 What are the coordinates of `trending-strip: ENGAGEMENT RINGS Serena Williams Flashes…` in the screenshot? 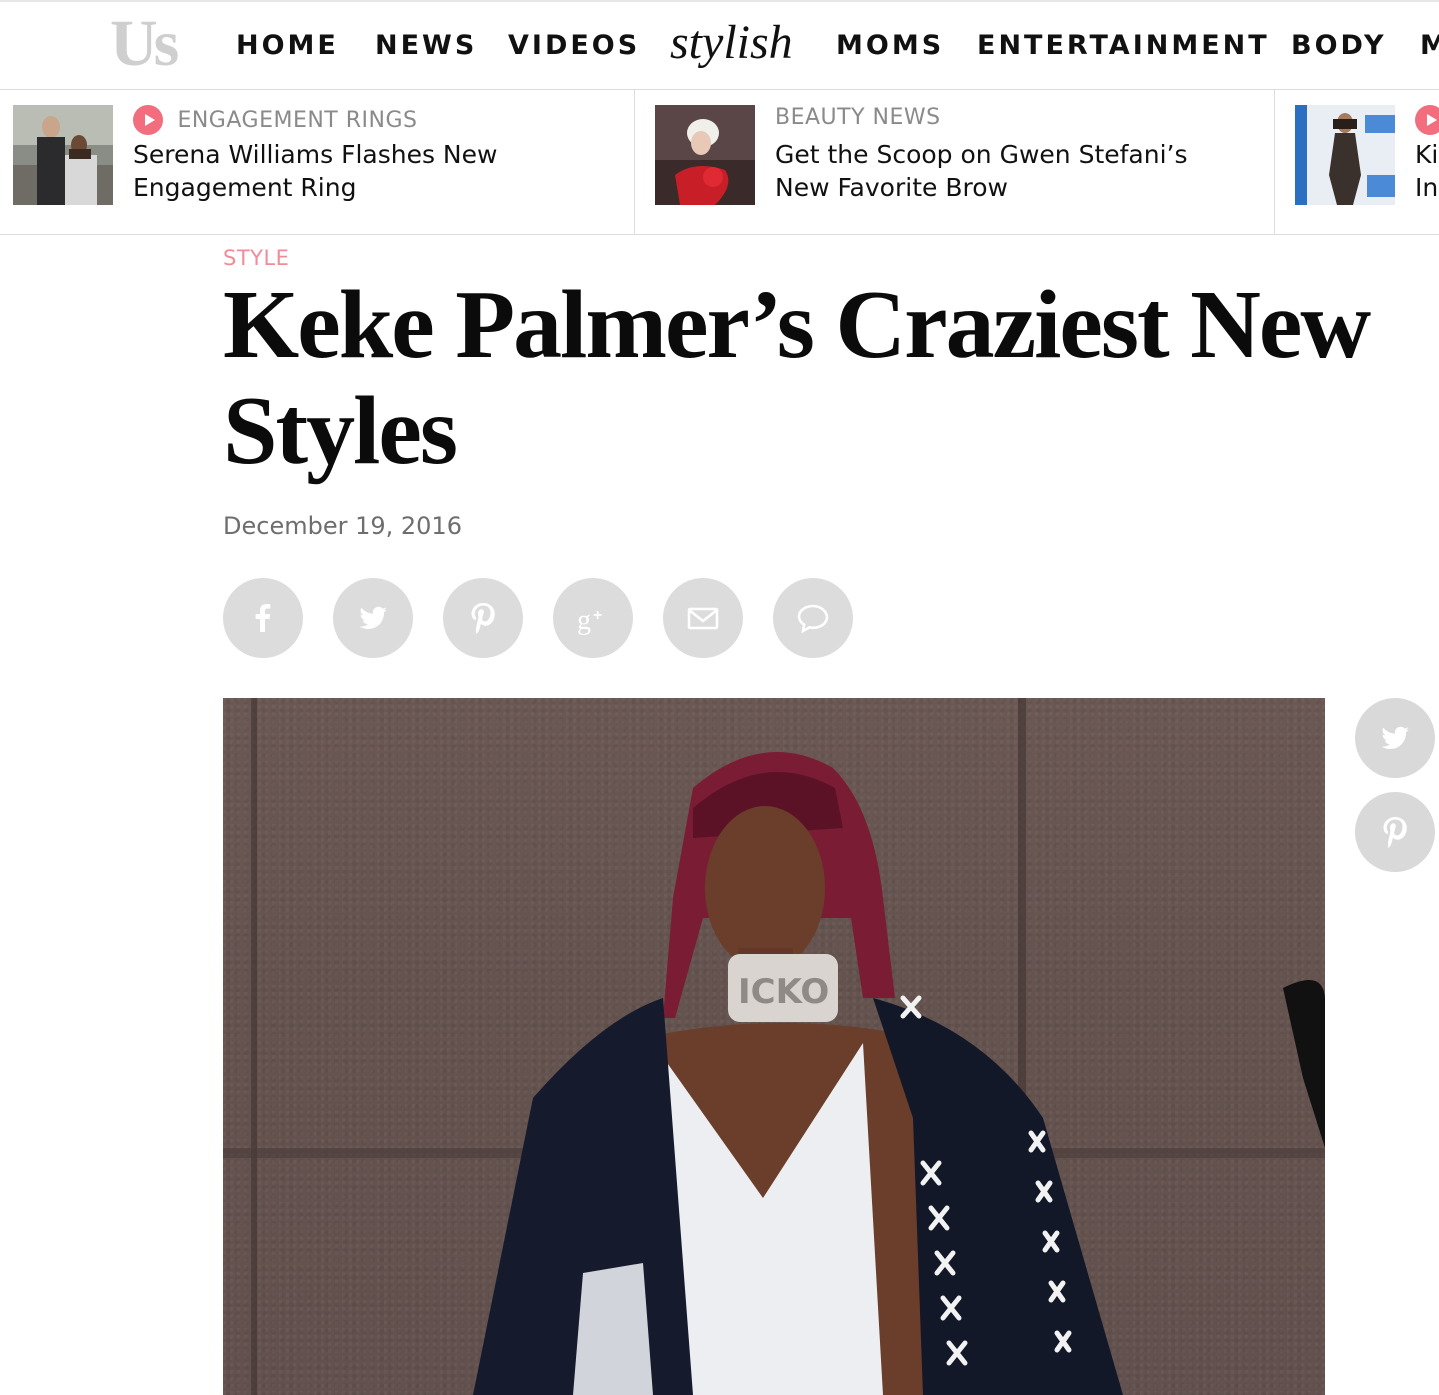 It's located at (719, 162).